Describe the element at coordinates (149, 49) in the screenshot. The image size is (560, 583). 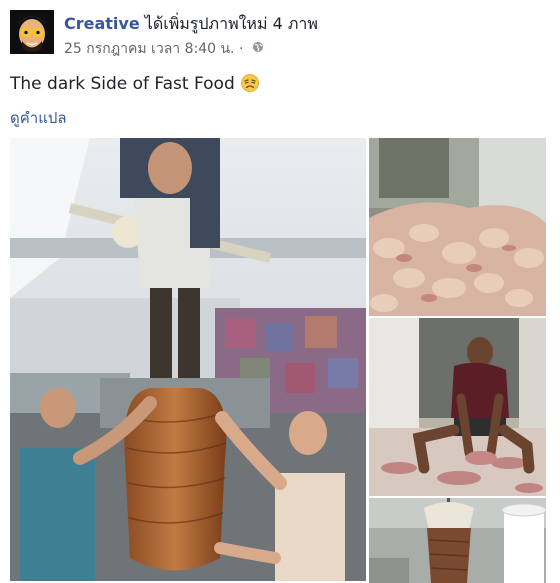
I see `post-timestamp: 25 กรกฎาคม เวลา 8:40 น.` at that location.